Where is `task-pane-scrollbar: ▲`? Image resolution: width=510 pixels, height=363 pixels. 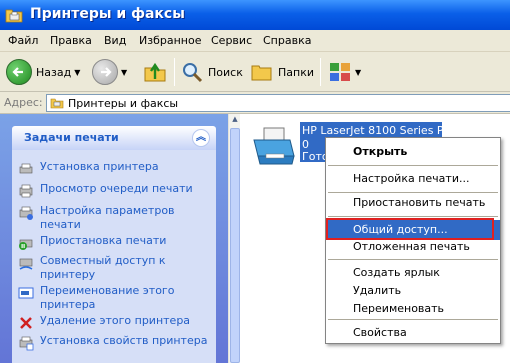 task-pane-scrollbar: ▲ is located at coordinates (234, 238).